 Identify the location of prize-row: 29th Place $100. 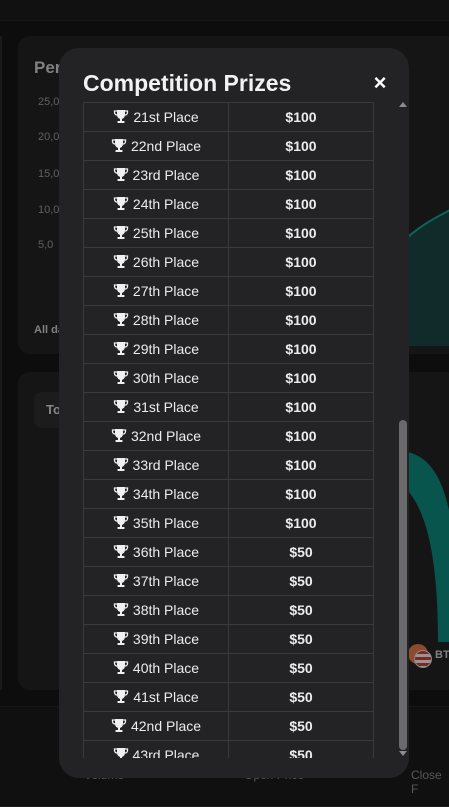
(228, 349).